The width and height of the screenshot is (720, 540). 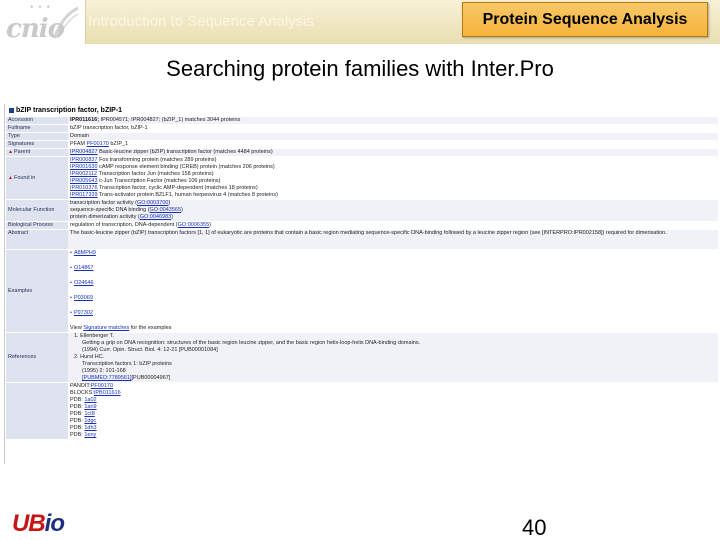 I want to click on xrefs-label-cell, so click(x=37, y=411).